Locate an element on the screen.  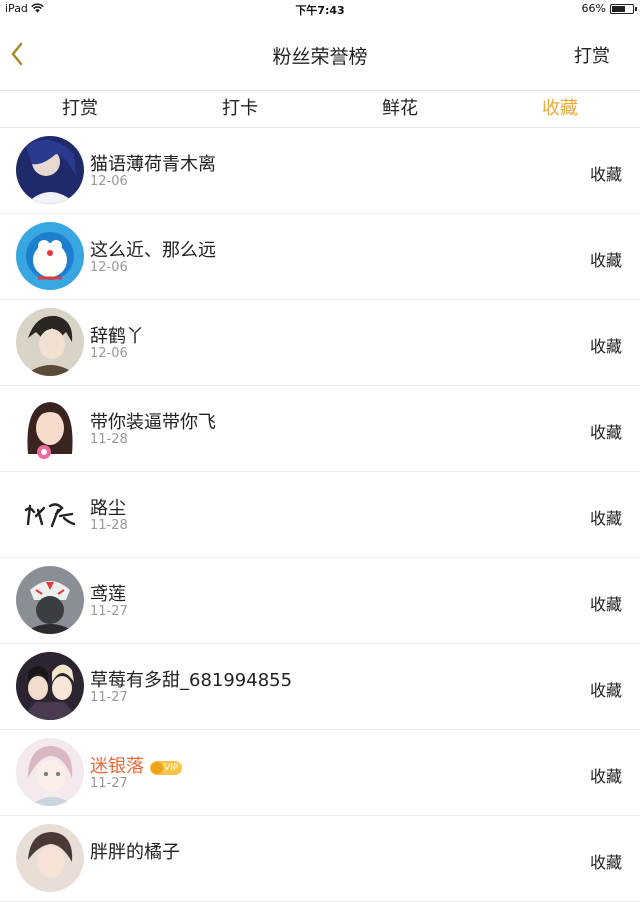
tab-bar: 打赏 打卡 鲜花 收藏 is located at coordinates (320, 109).